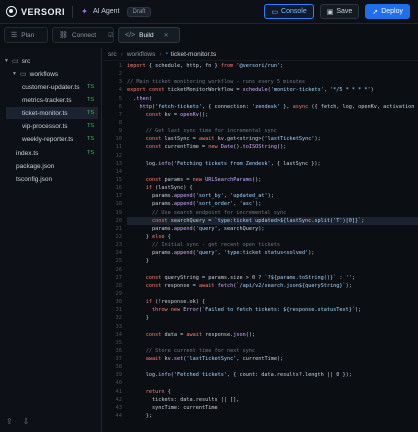  What do you see at coordinates (272, 204) in the screenshot?
I see `code-line: params.append('sort_order', 'asc');` at bounding box center [272, 204].